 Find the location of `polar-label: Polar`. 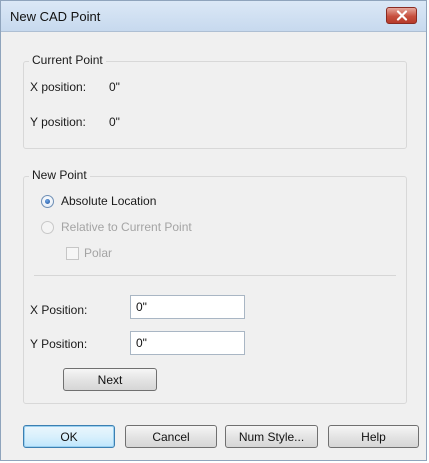

polar-label: Polar is located at coordinates (98, 253).